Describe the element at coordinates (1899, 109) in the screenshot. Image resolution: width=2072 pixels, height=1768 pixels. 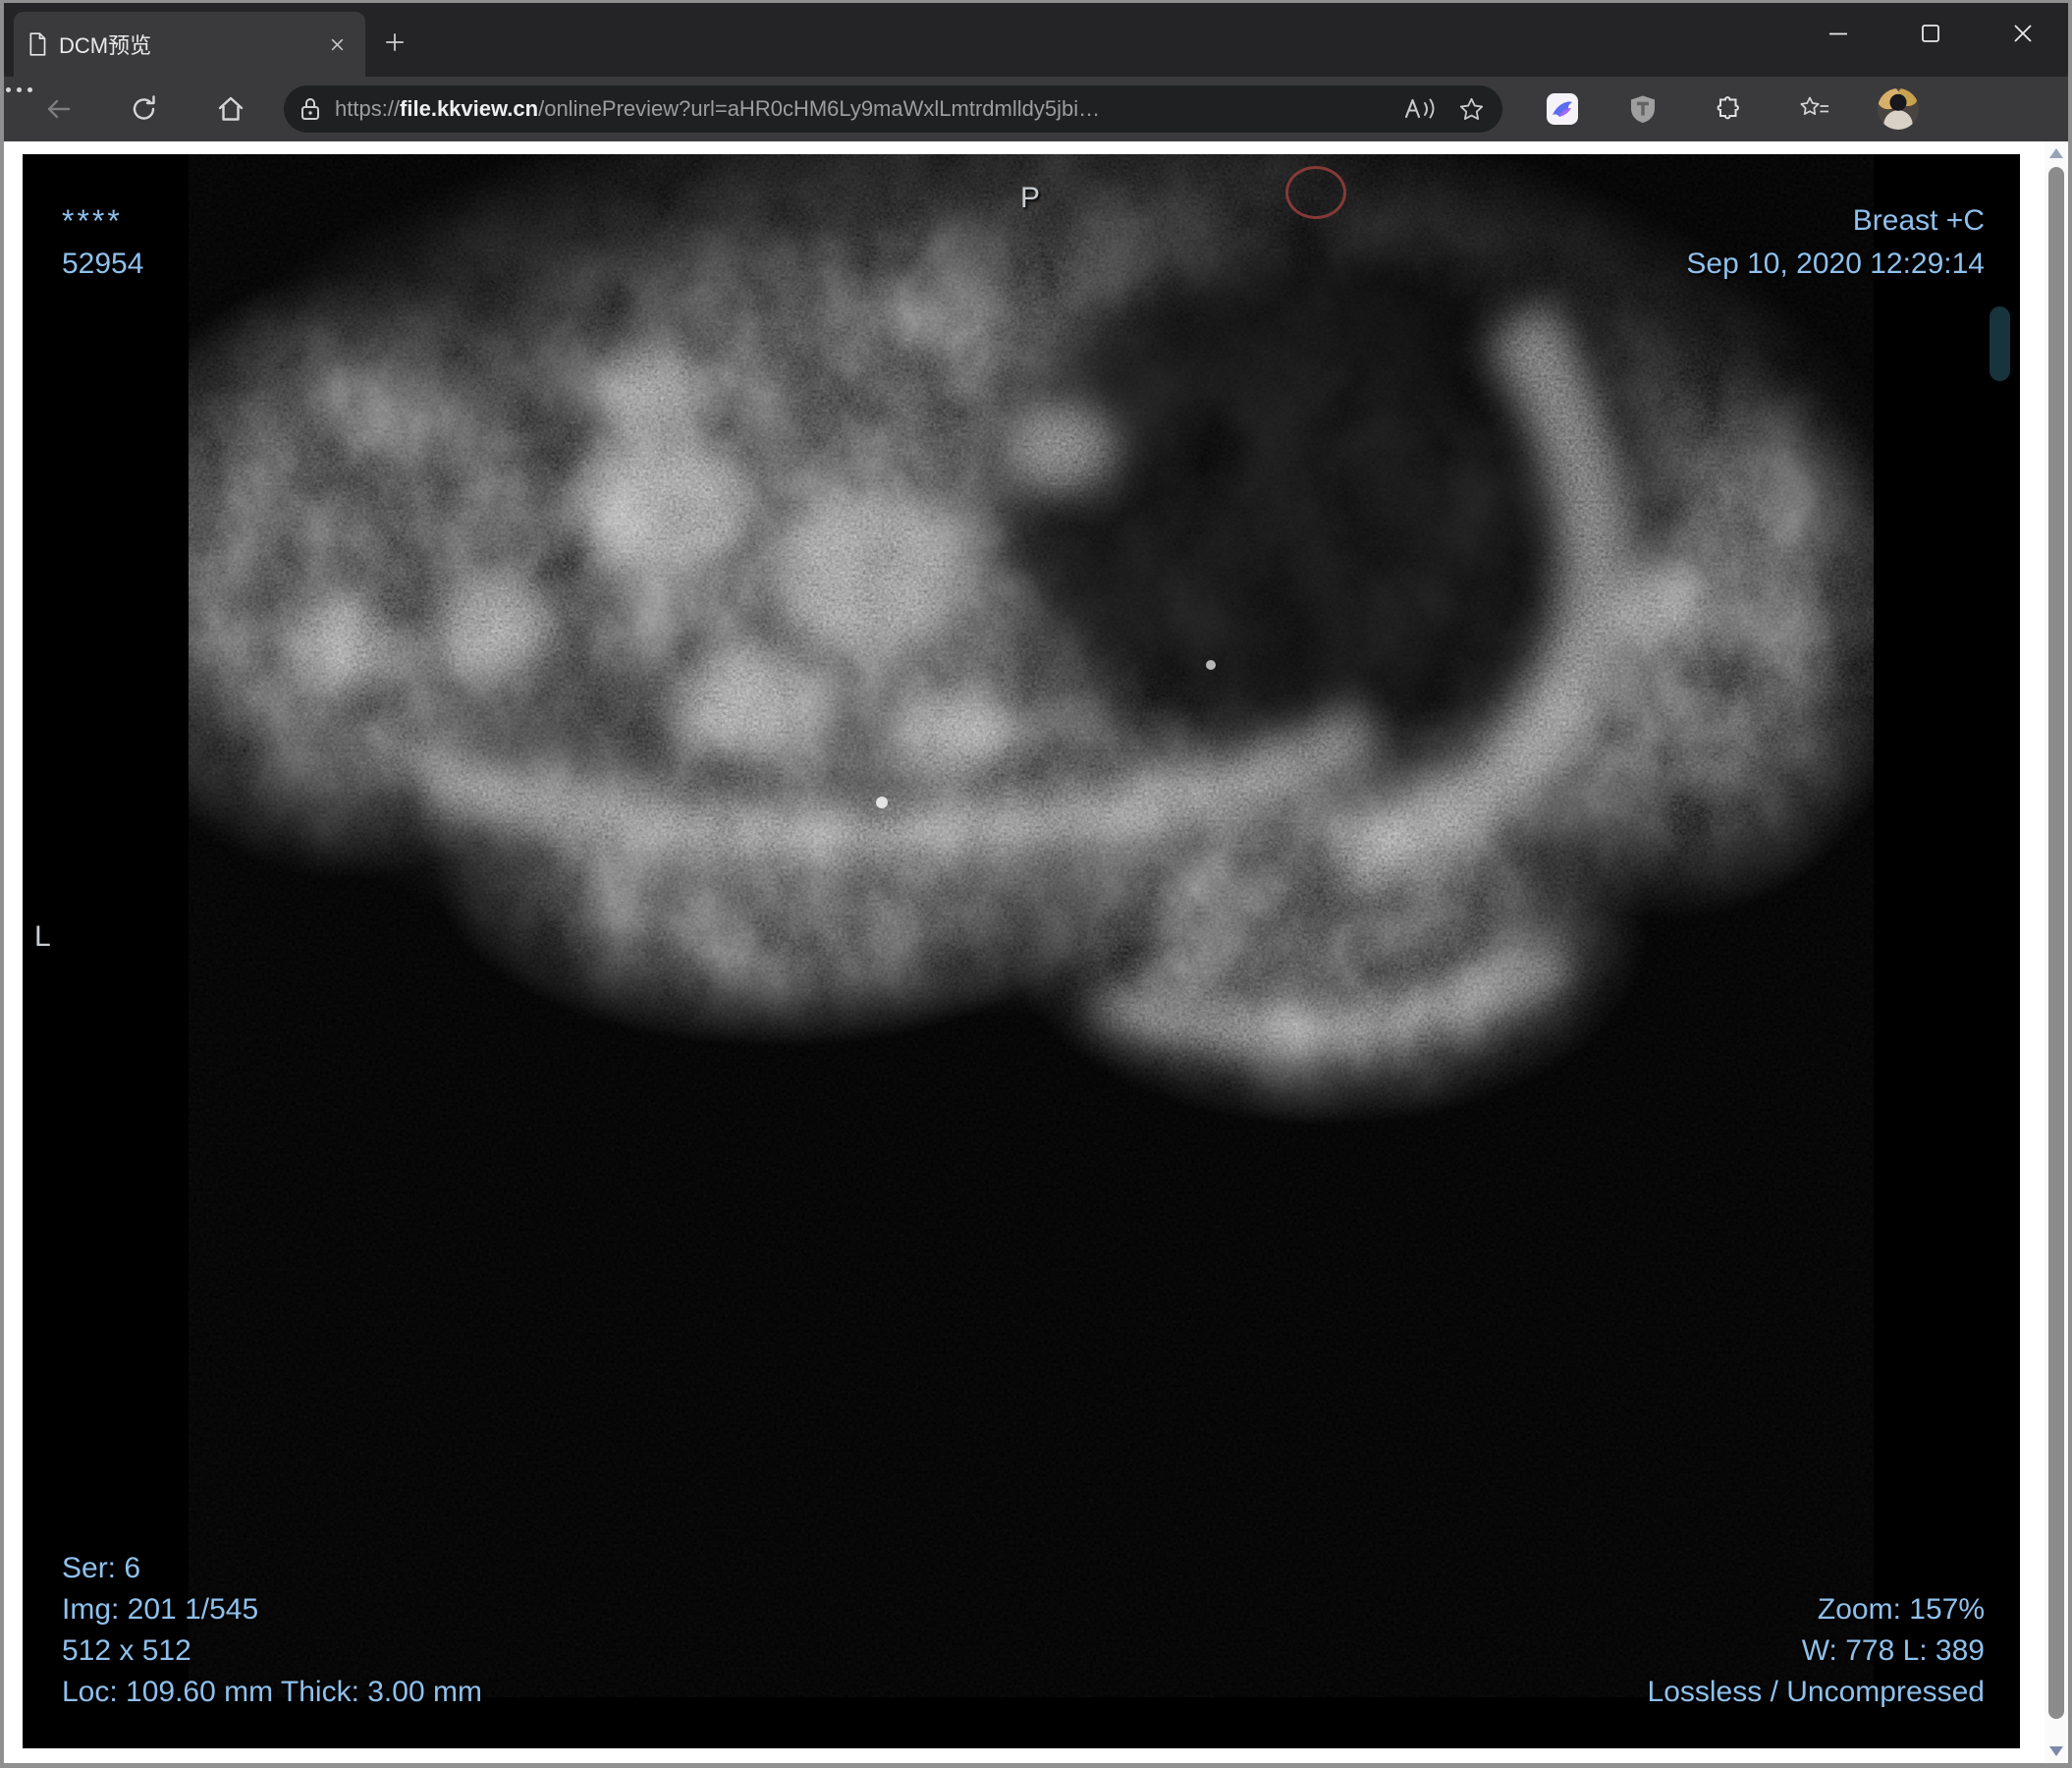
I see `profile-avatar` at that location.